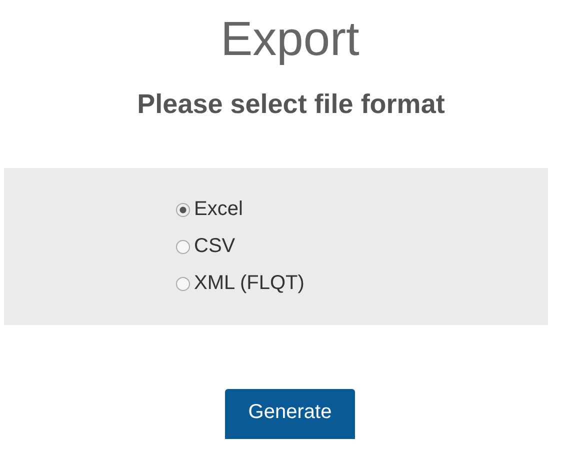  Describe the element at coordinates (249, 283) in the screenshot. I see `radio-label: XML (FLQT)` at that location.